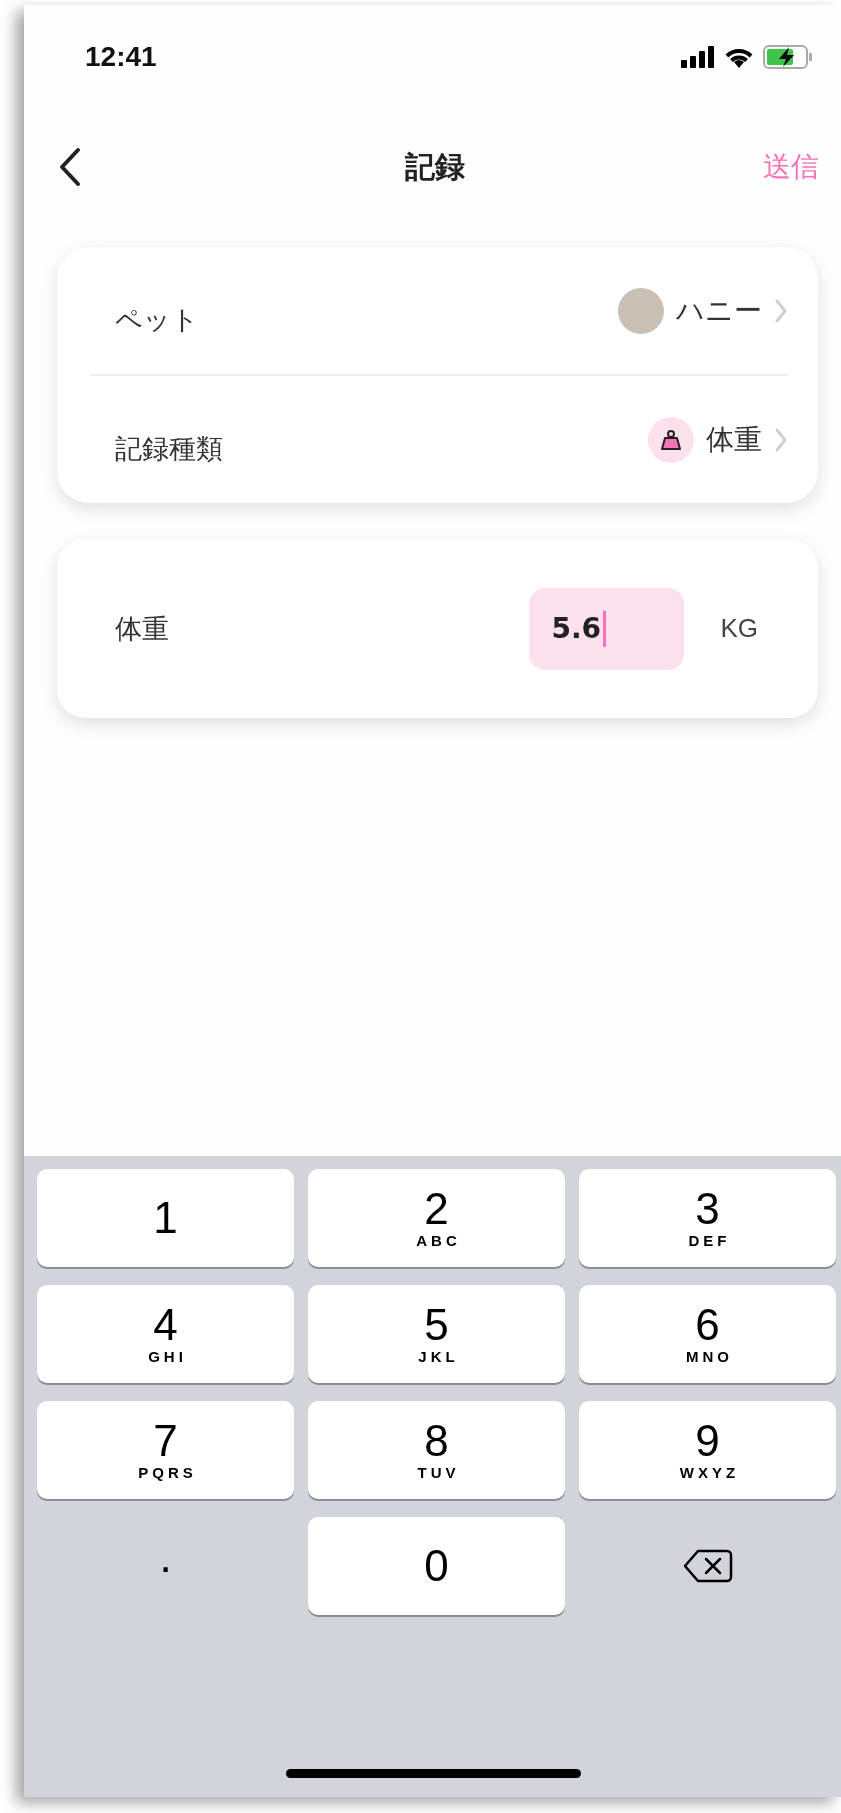  I want to click on screen-title: 記録, so click(434, 166).